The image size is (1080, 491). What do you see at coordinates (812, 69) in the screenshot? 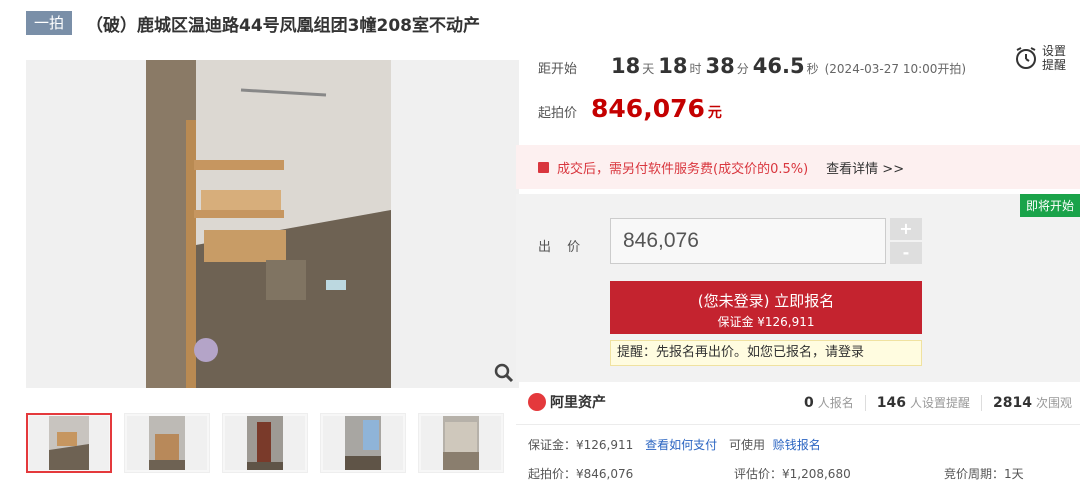
I see `countdown-seconds-unit: 秒` at bounding box center [812, 69].